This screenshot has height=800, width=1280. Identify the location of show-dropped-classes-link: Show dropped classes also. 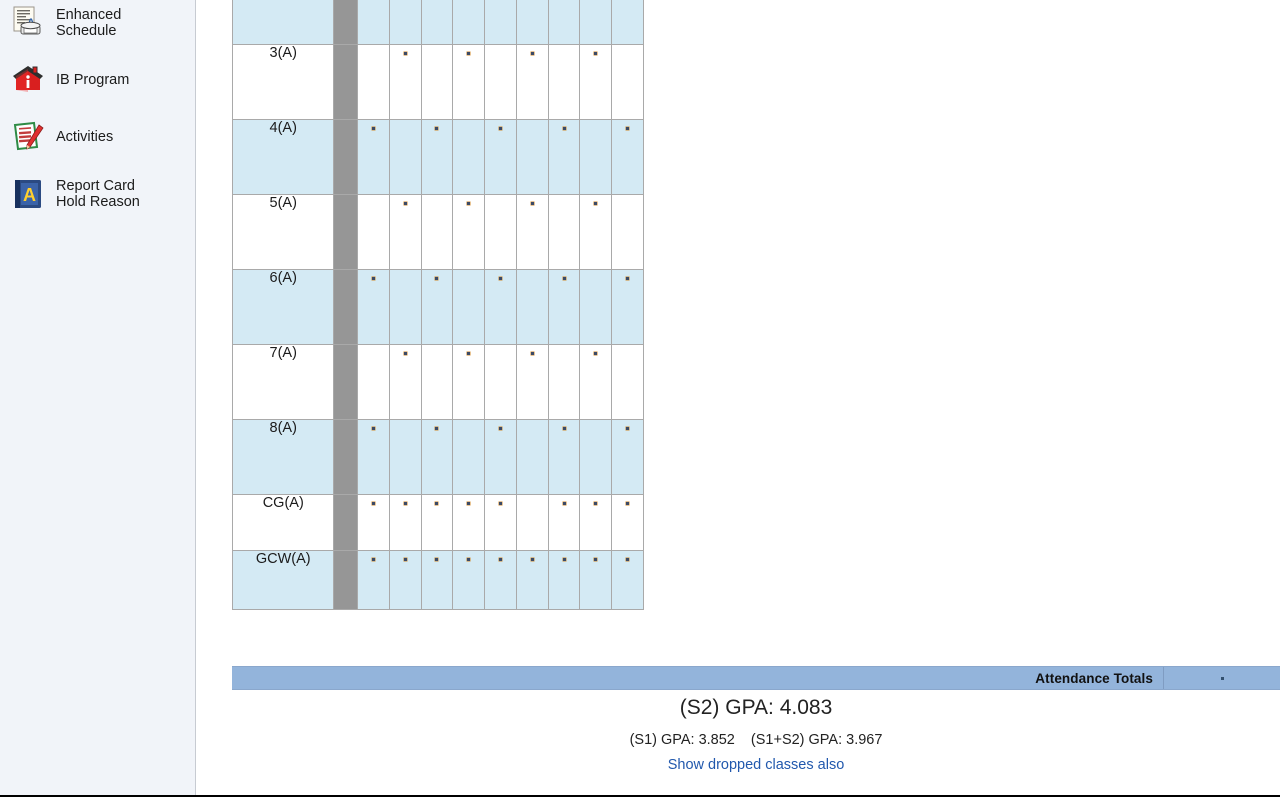
(756, 765).